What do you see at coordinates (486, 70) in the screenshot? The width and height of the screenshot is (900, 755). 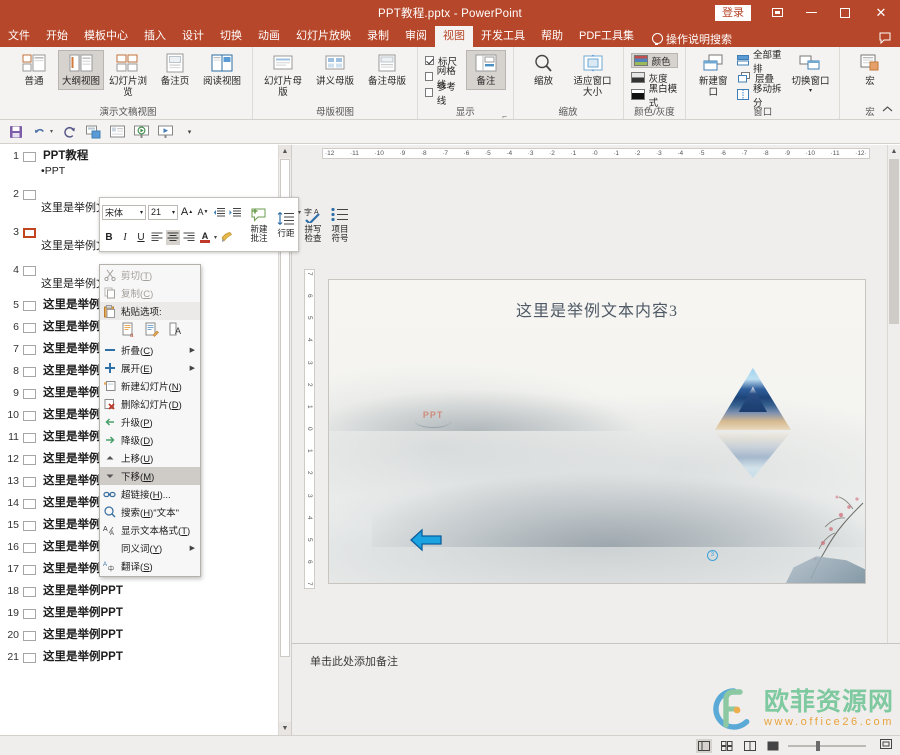 I see `ribbon-button-notes: 备注` at bounding box center [486, 70].